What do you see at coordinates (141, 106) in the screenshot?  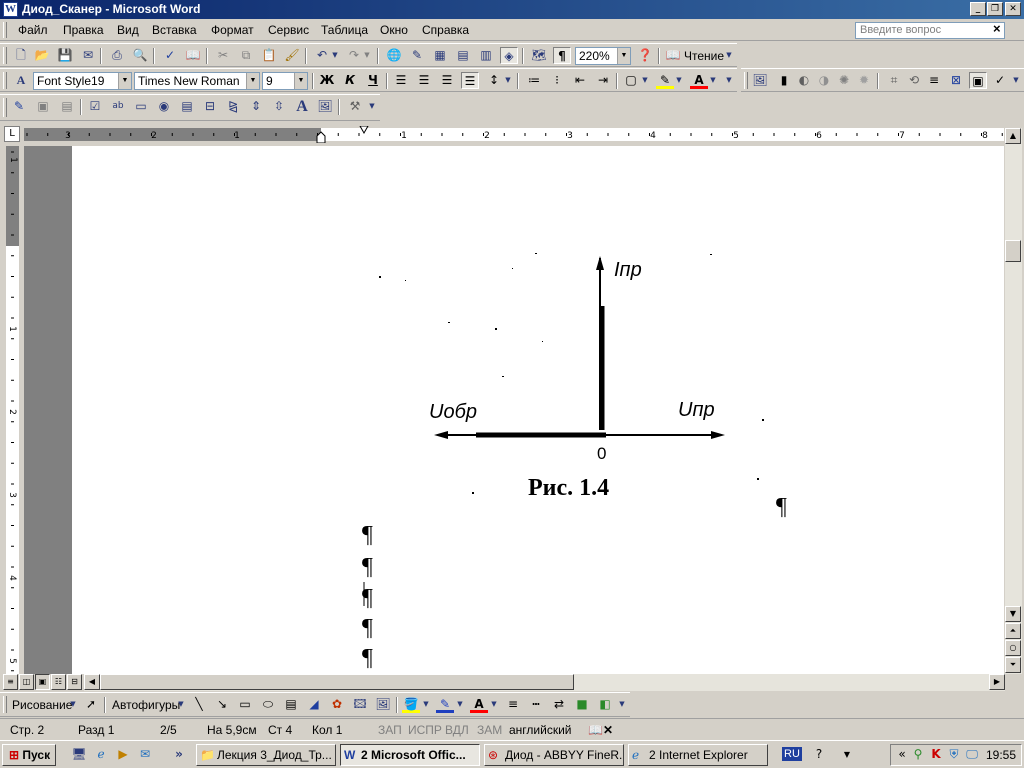 I see `command-button-control-icon: ▭` at bounding box center [141, 106].